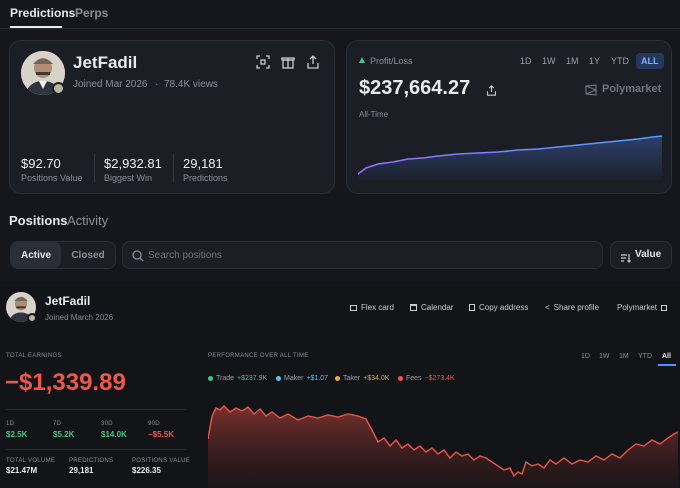  Describe the element at coordinates (105, 62) in the screenshot. I see `profile-name: JetFadil` at that location.